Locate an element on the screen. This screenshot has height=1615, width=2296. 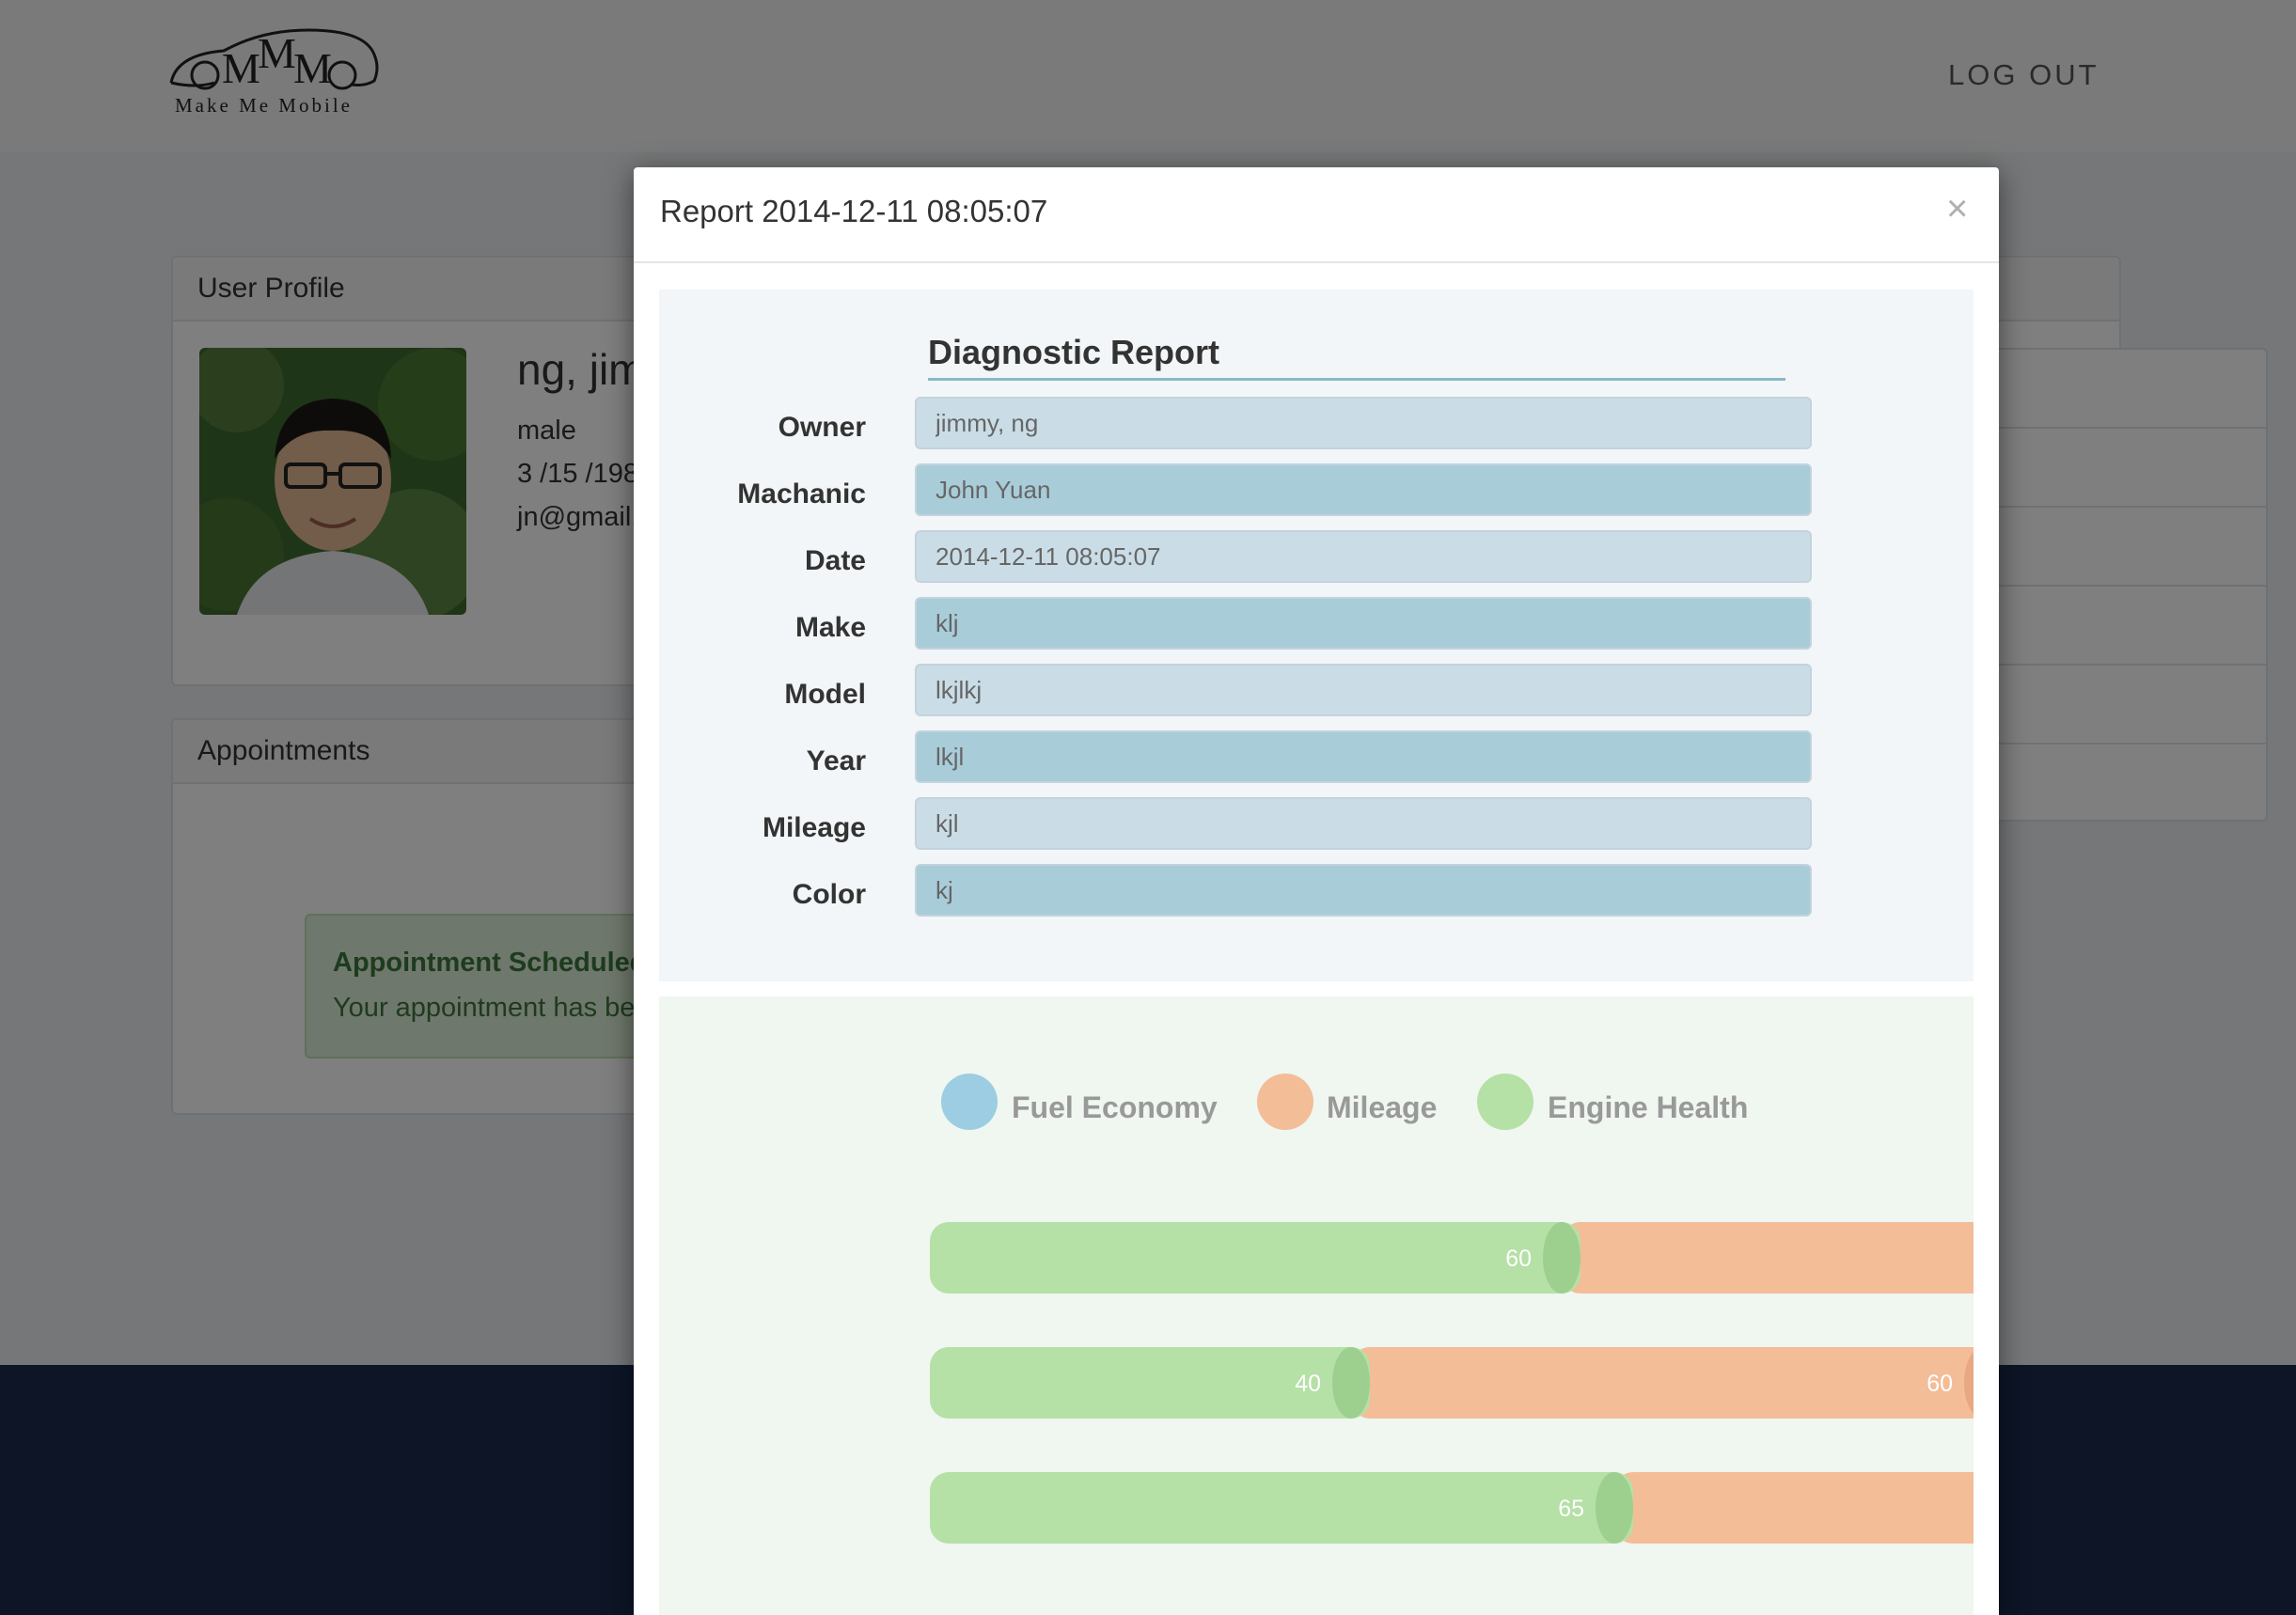
color-field is located at coordinates (1364, 890).